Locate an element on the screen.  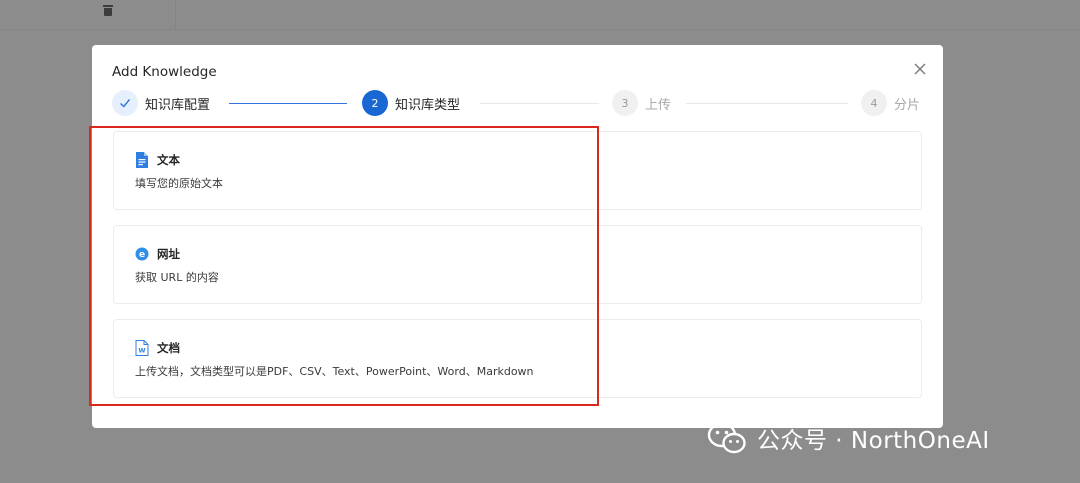
step-knowledge-type: 2 知识库类型 is located at coordinates (411, 103).